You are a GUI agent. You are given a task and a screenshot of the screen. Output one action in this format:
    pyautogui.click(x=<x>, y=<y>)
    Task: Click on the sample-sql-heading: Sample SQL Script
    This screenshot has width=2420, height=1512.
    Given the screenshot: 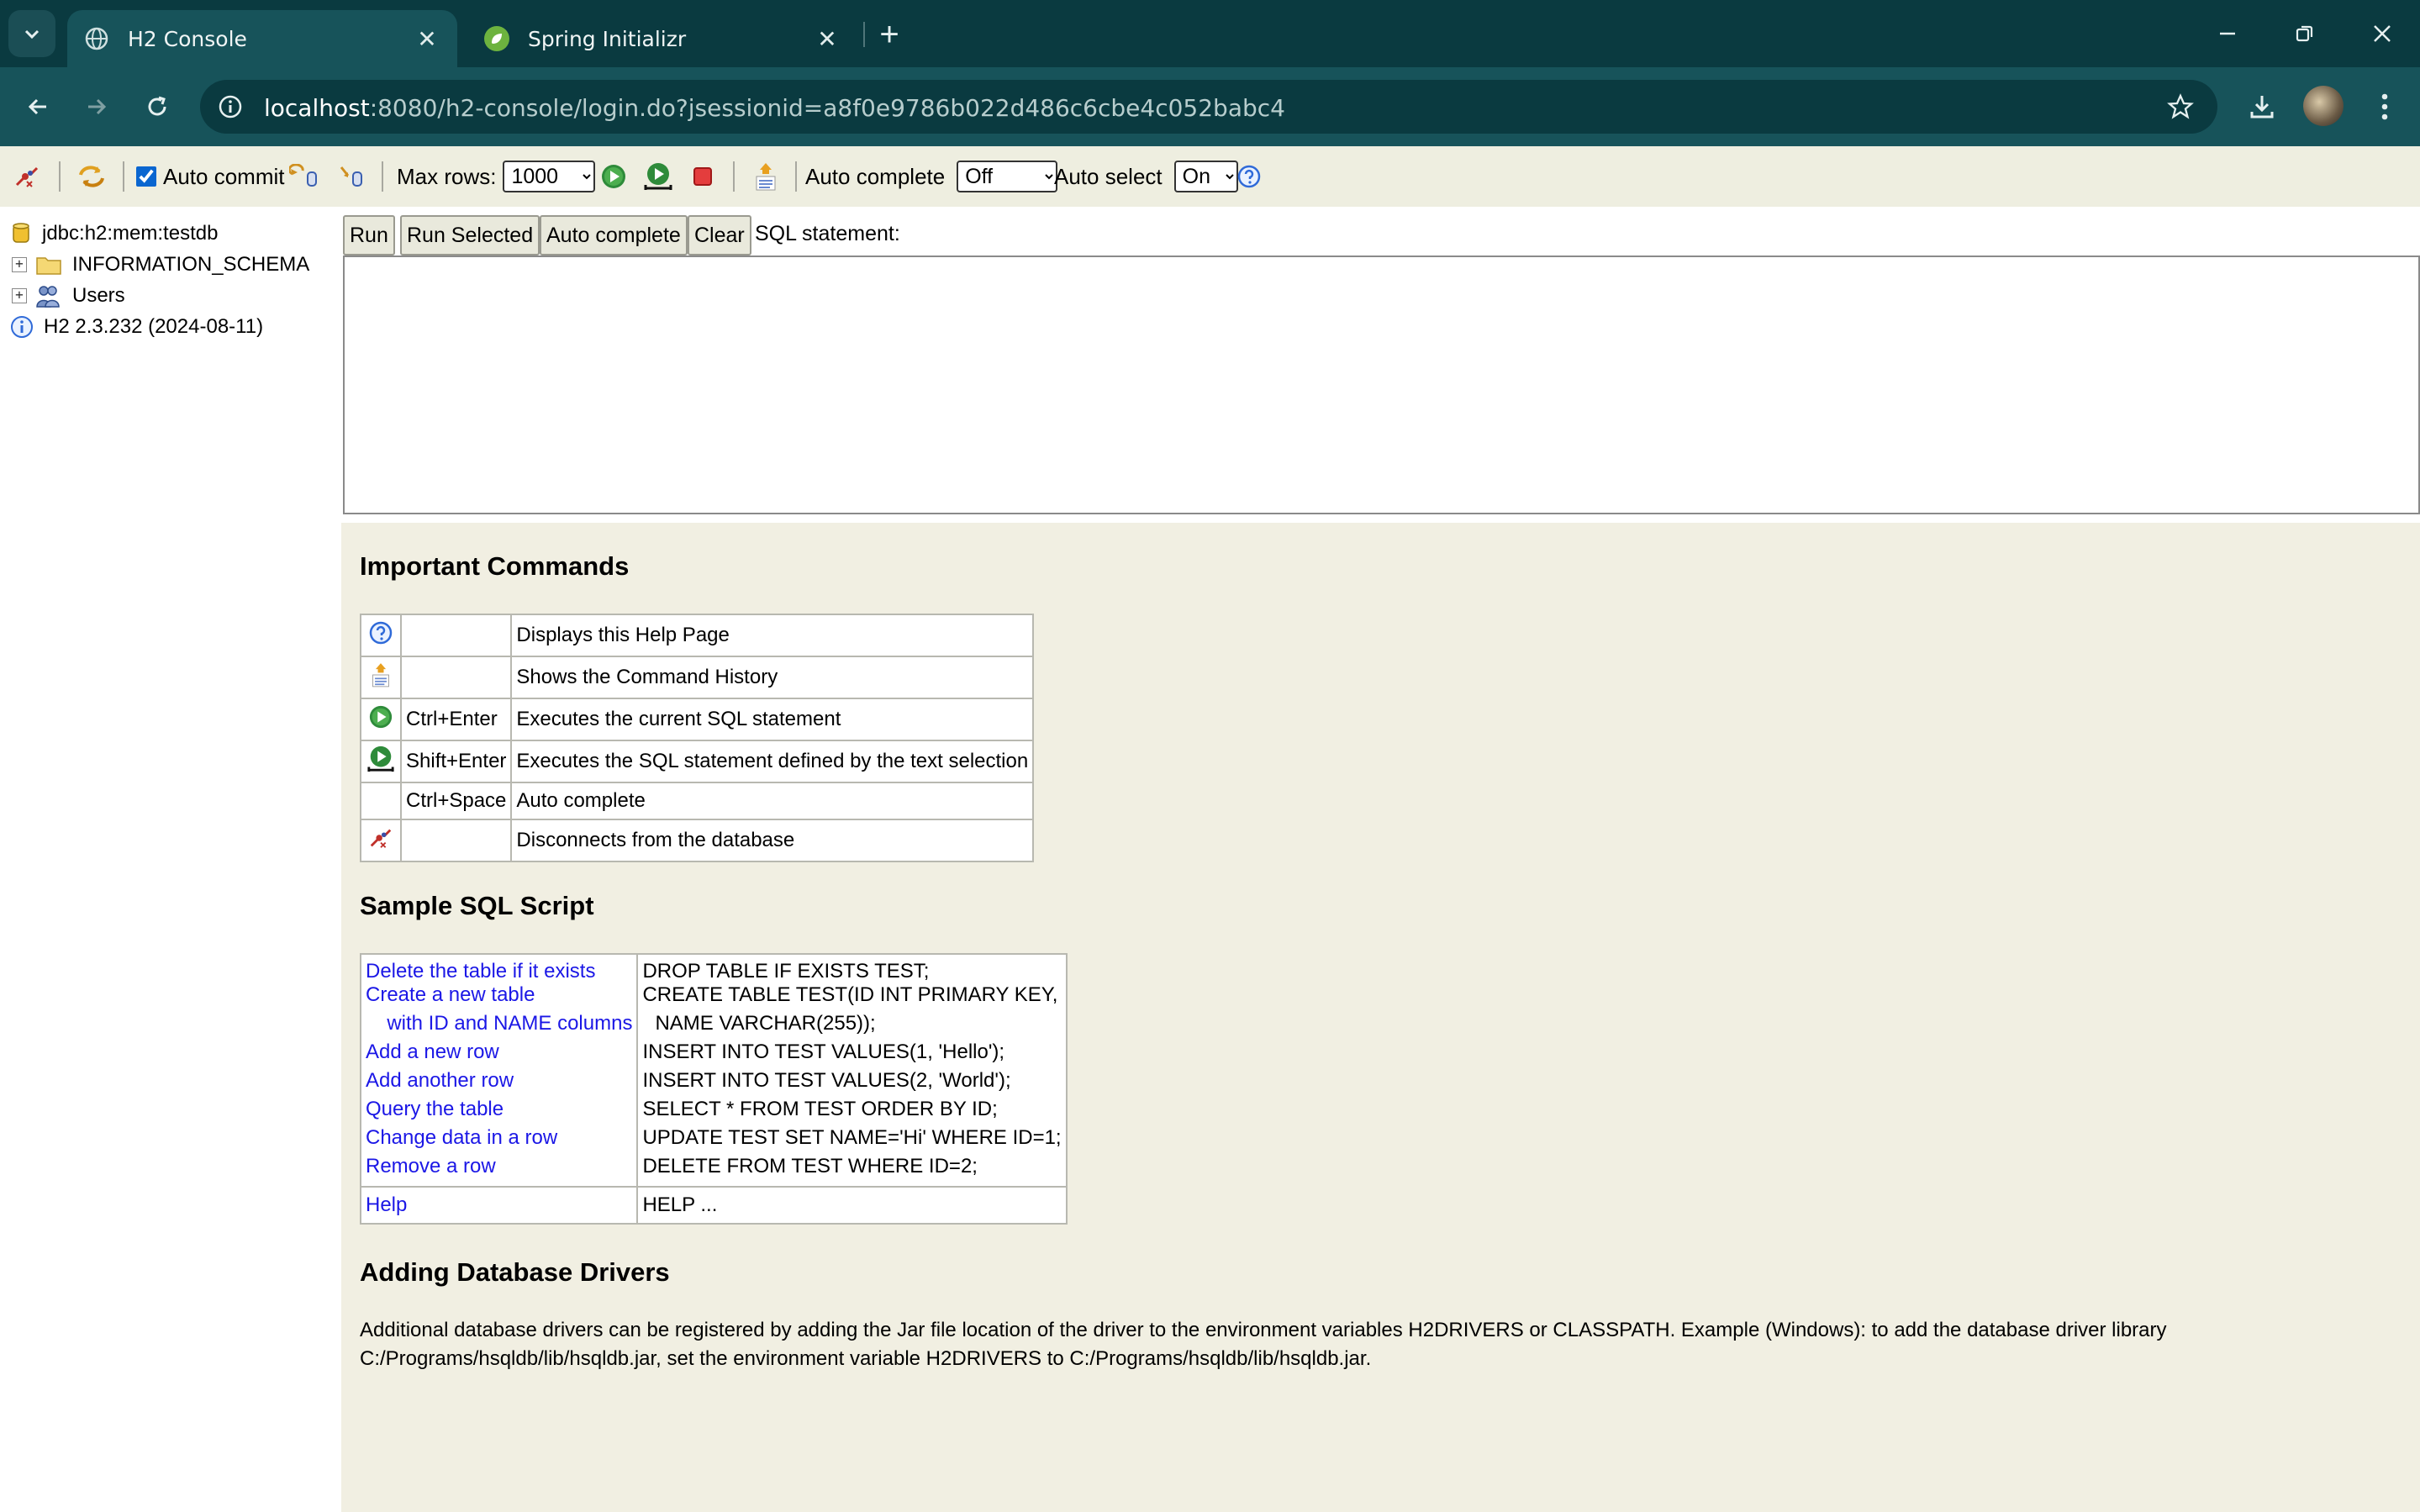 What is the action you would take?
    pyautogui.click(x=477, y=905)
    